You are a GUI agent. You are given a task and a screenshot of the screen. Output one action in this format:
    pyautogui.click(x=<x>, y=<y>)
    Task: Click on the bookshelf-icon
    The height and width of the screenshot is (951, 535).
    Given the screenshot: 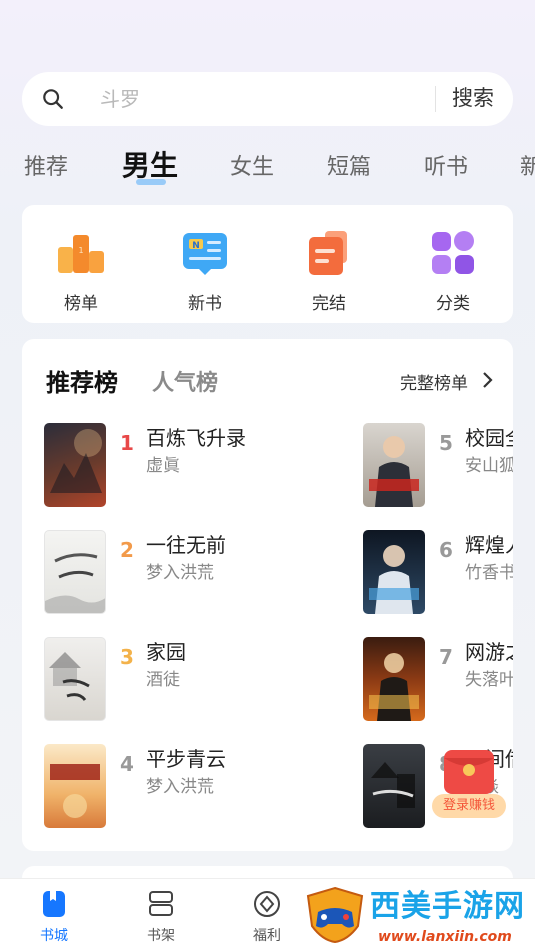 What is the action you would take?
    pyautogui.click(x=161, y=903)
    